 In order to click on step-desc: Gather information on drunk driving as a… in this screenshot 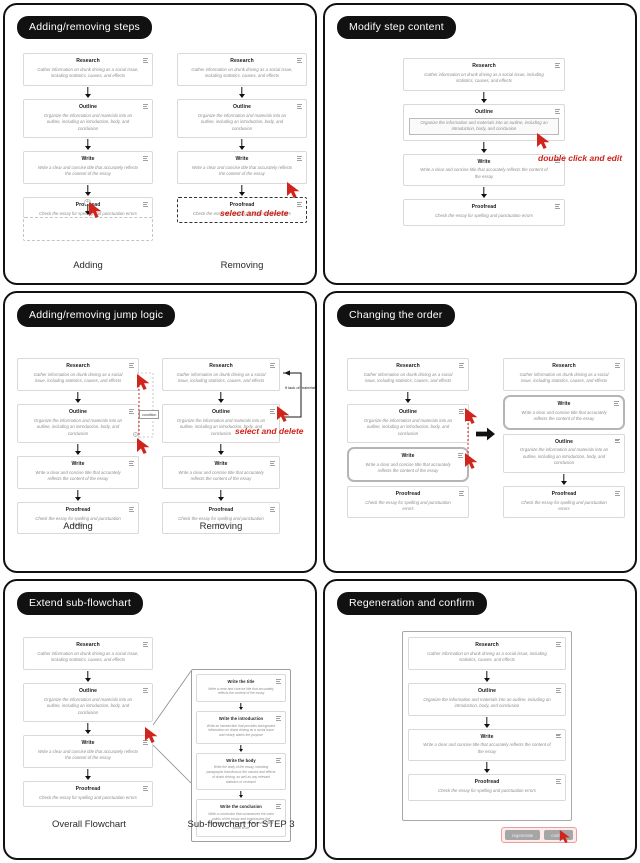, I will do `click(78, 377)`.